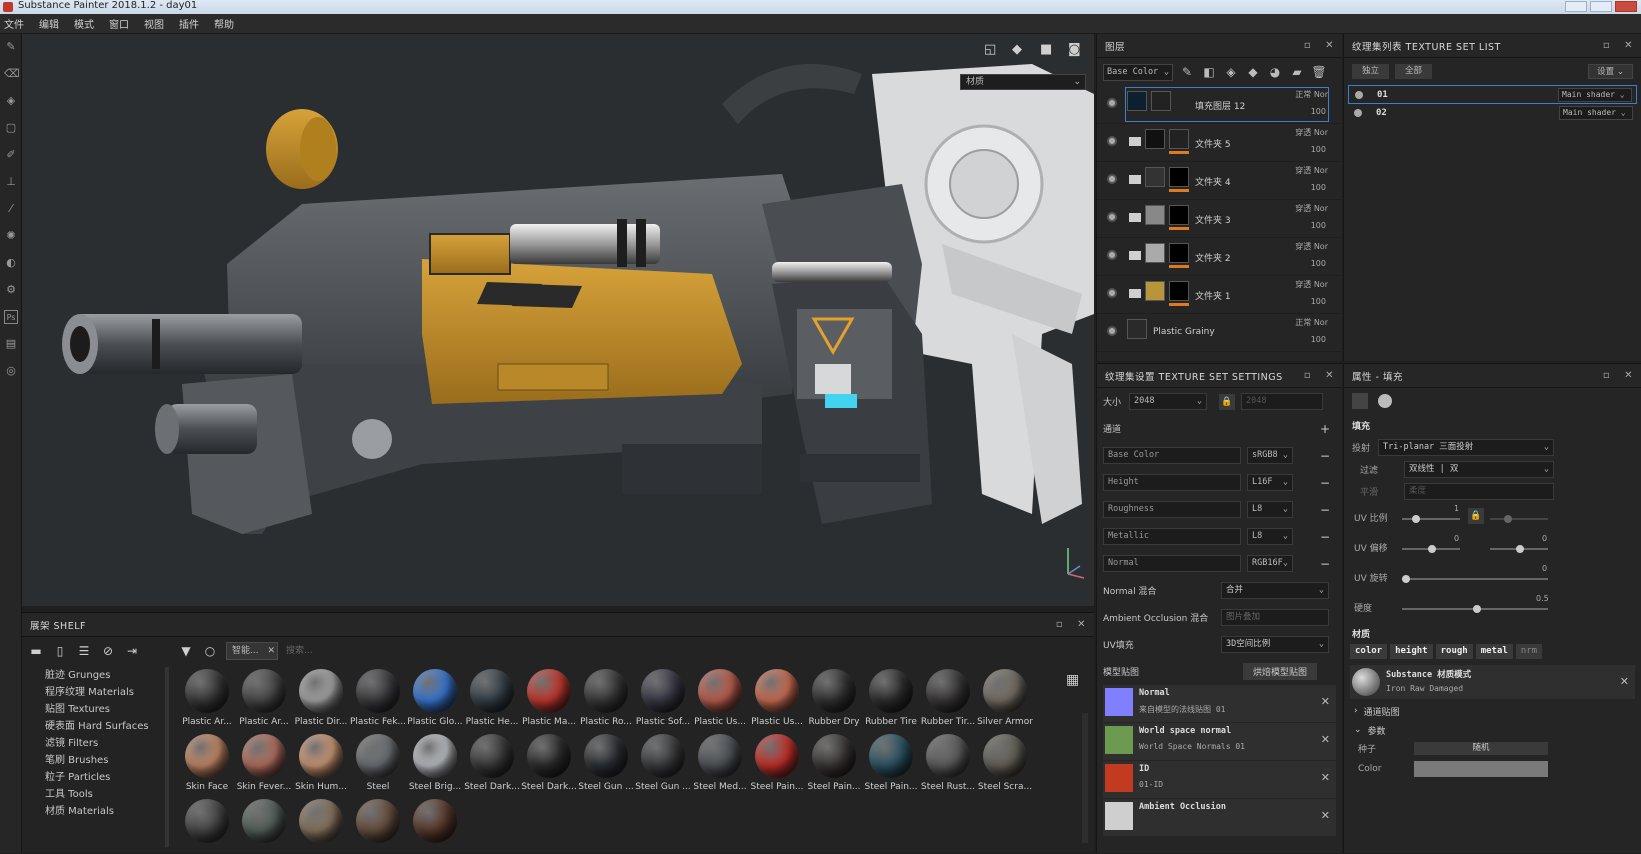 Image resolution: width=1641 pixels, height=854 pixels. What do you see at coordinates (1325, 456) in the screenshot?
I see `remove-channel-icon: −` at bounding box center [1325, 456].